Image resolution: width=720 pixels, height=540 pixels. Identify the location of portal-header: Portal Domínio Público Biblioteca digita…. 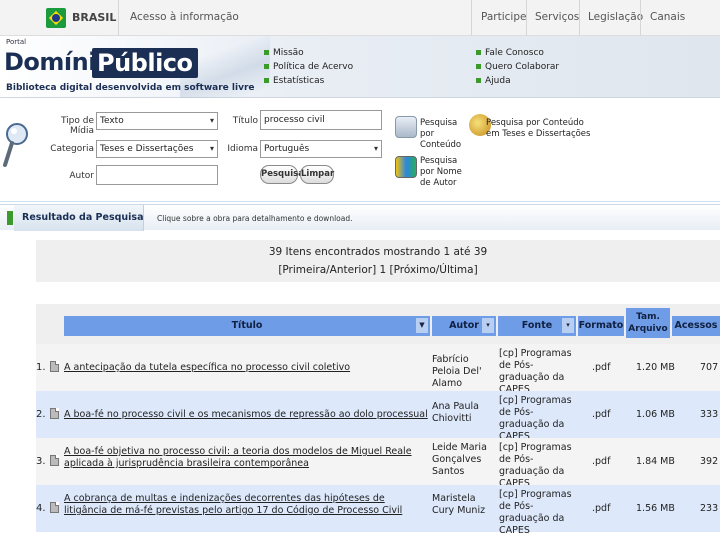
(360, 67).